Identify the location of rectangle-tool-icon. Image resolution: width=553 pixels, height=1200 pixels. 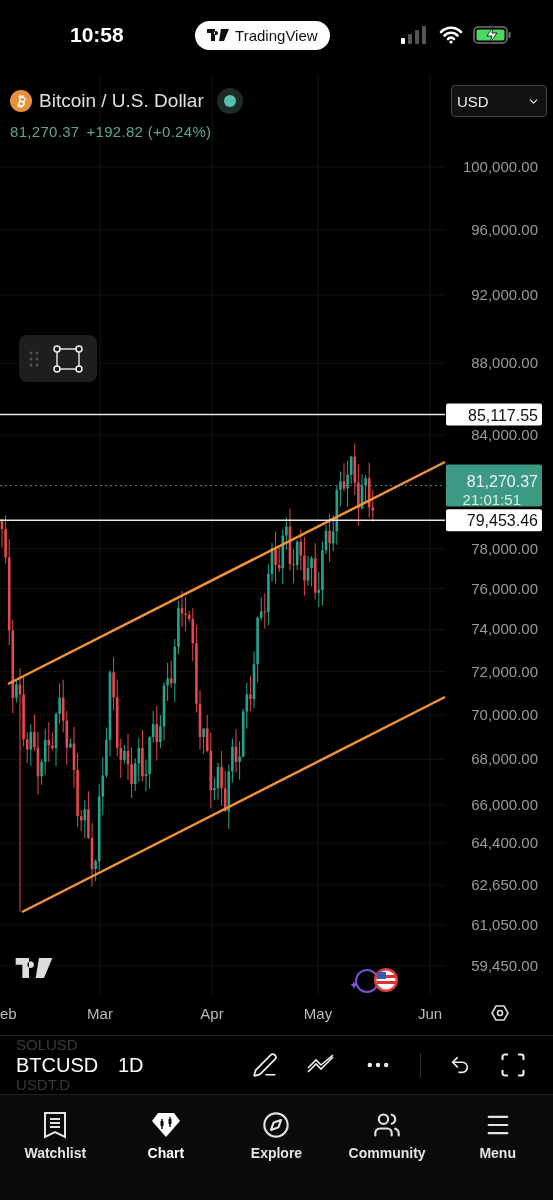
(68, 358).